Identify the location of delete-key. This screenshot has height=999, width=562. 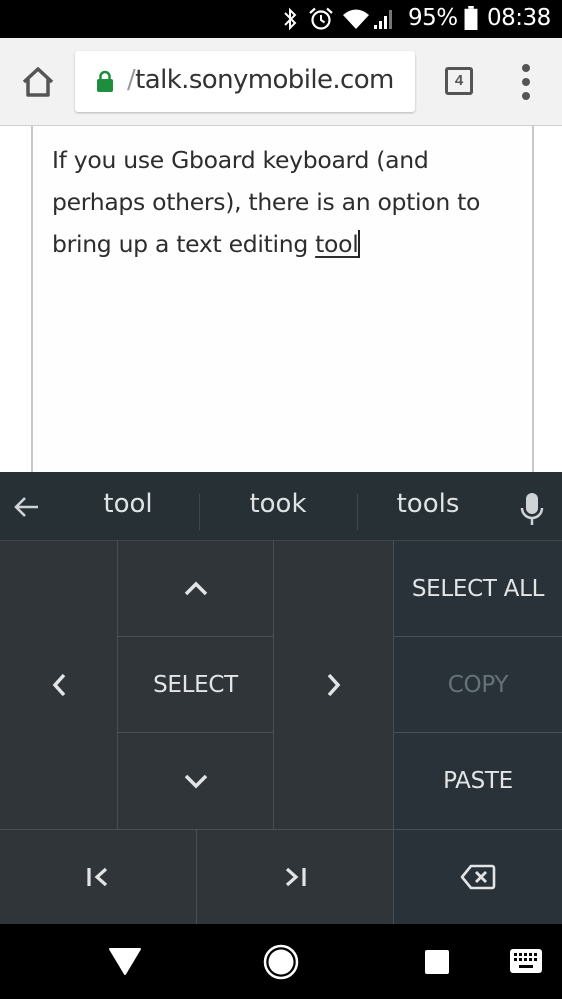
(478, 876).